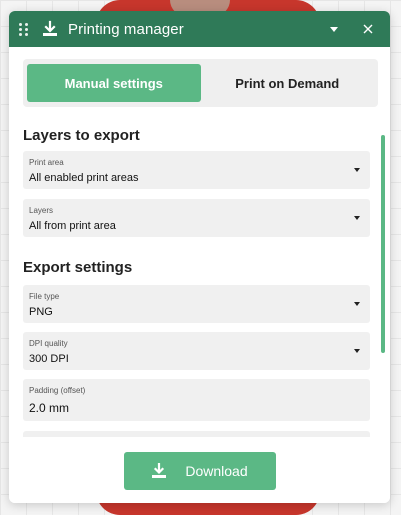  Describe the element at coordinates (199, 29) in the screenshot. I see `panel-titlebar: Printing manager` at that location.